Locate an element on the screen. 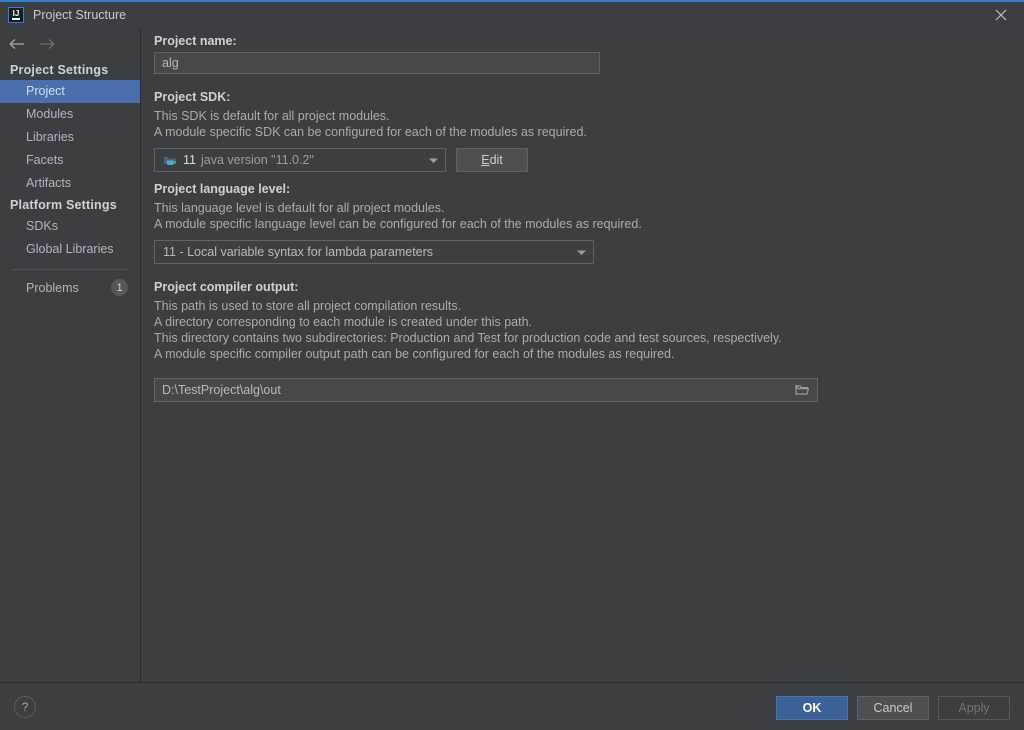 This screenshot has height=730, width=1024. dialog-buttons: OK Cancel Apply is located at coordinates (893, 708).